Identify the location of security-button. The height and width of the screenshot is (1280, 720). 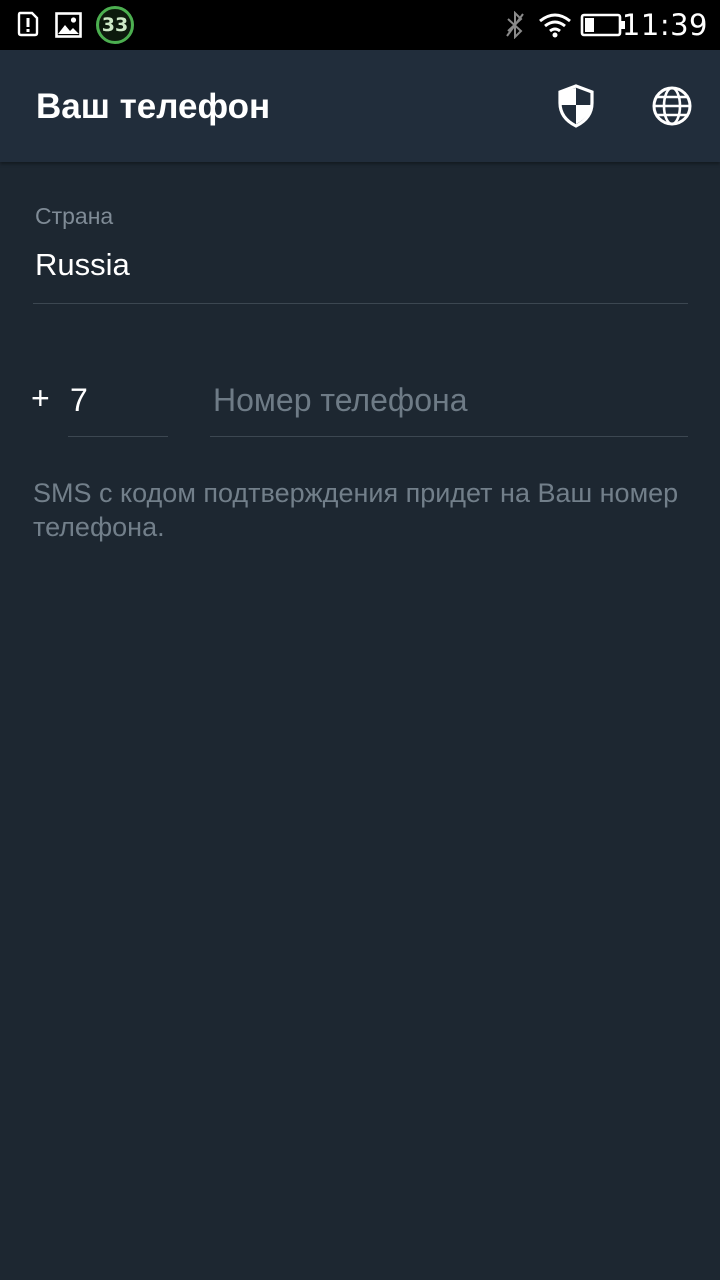
(576, 106).